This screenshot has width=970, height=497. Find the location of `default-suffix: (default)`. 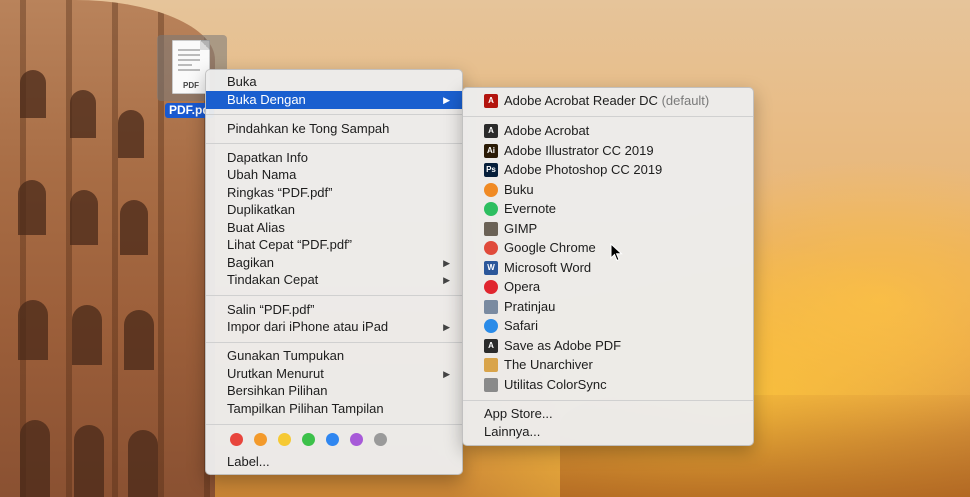

default-suffix: (default) is located at coordinates (685, 100).